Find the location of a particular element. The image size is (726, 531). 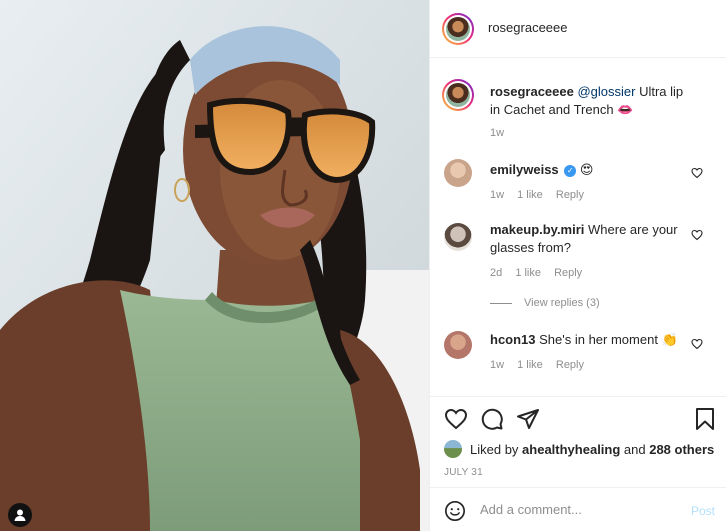

post-button: Post is located at coordinates (703, 511).